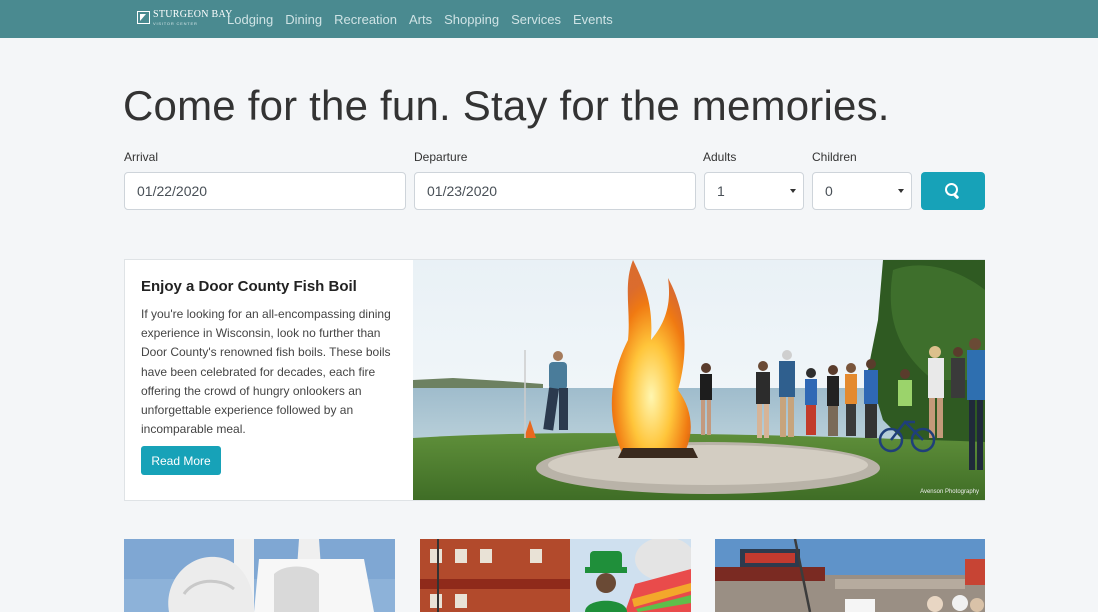 Image resolution: width=1098 pixels, height=612 pixels. What do you see at coordinates (536, 19) in the screenshot?
I see `nav-link-services: Services` at bounding box center [536, 19].